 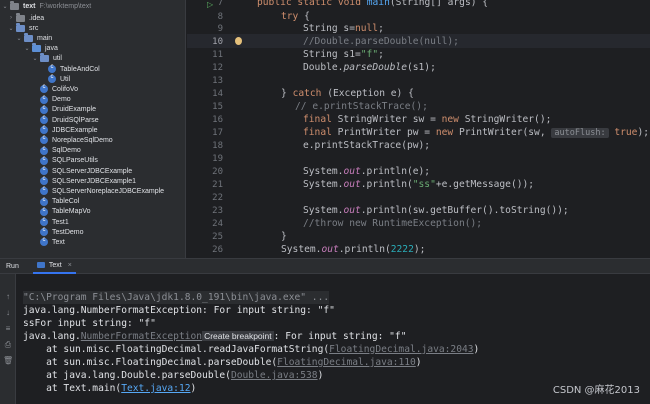 I want to click on line-number: 14, so click(x=217, y=94).